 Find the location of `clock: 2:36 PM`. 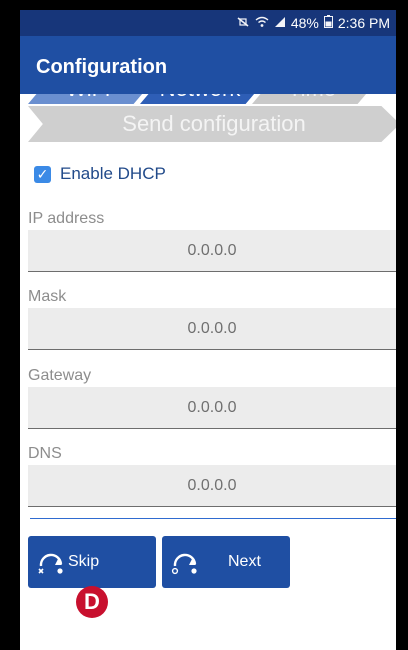

clock: 2:36 PM is located at coordinates (363, 23).